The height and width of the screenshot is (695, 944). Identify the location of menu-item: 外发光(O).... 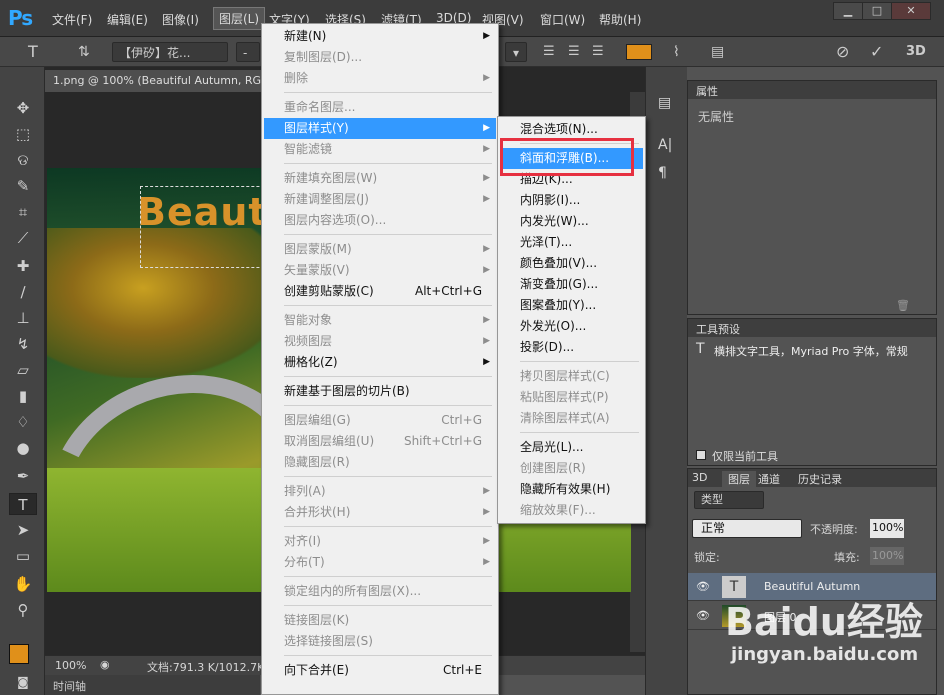
(571, 326).